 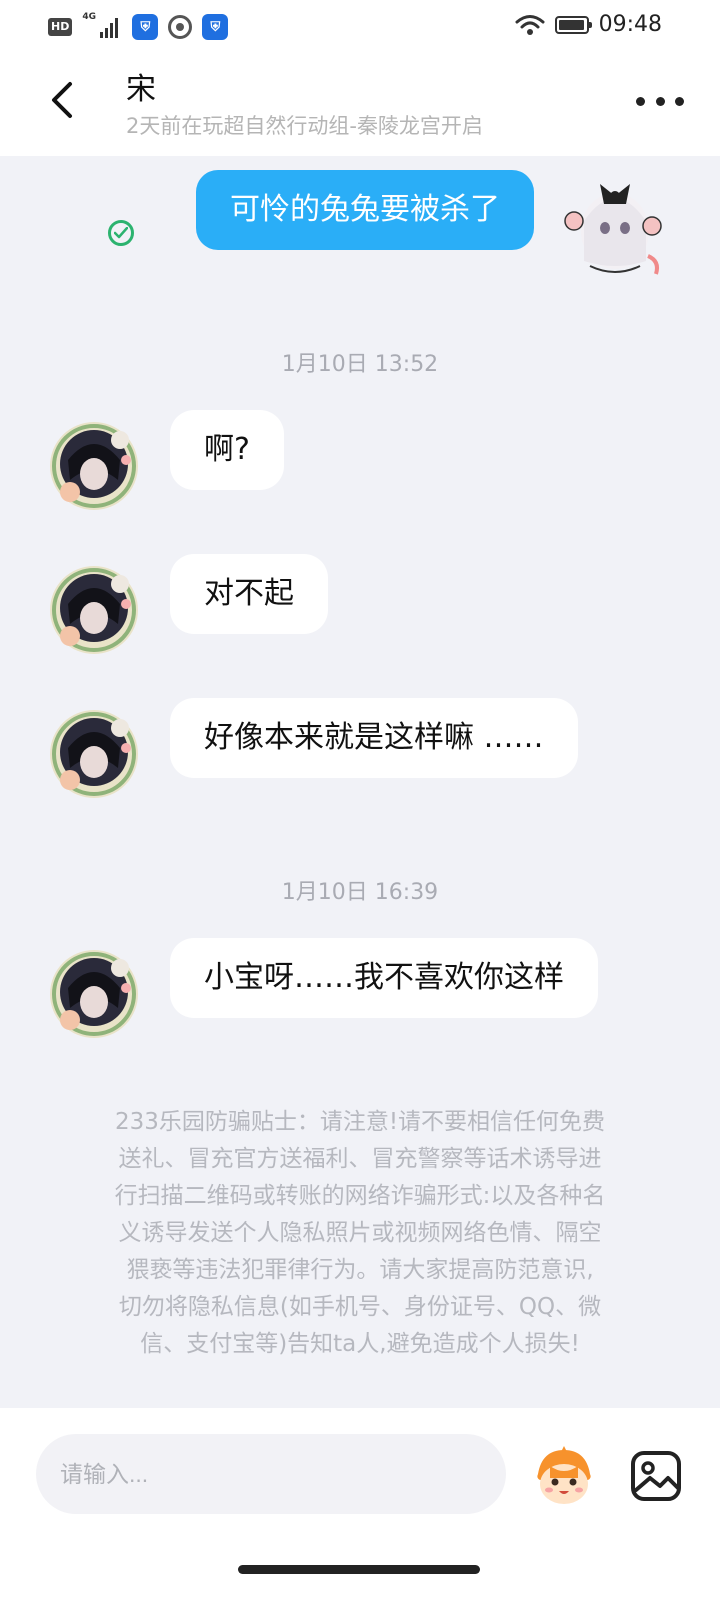 I want to click on back-arrow-icon, so click(x=62, y=100).